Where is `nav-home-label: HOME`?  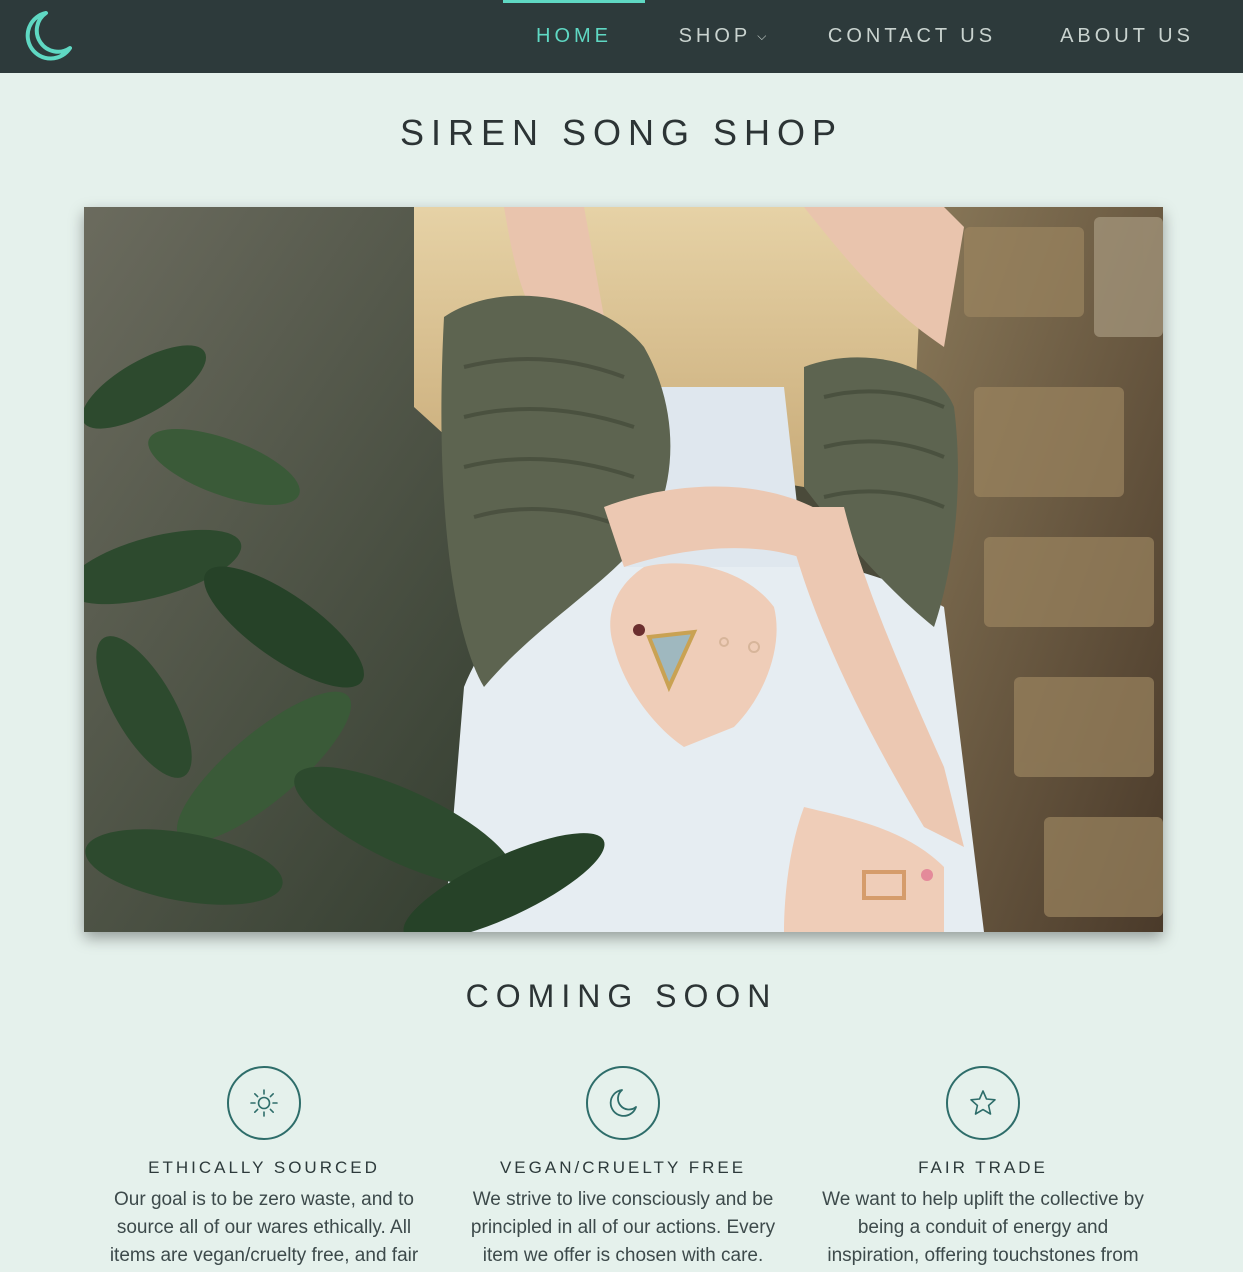
nav-home-label: HOME is located at coordinates (574, 36).